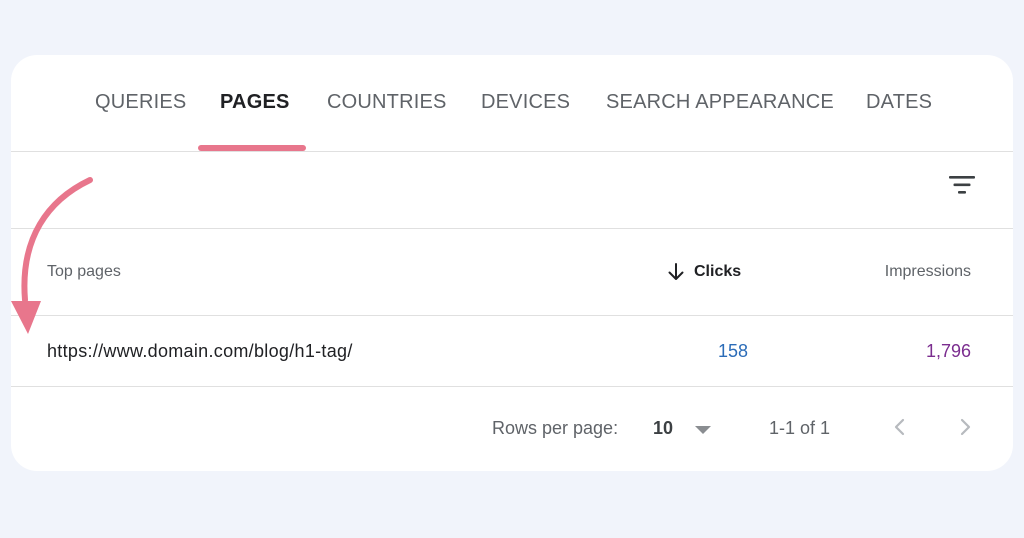 This screenshot has height=538, width=1024. I want to click on previous-page-button, so click(900, 427).